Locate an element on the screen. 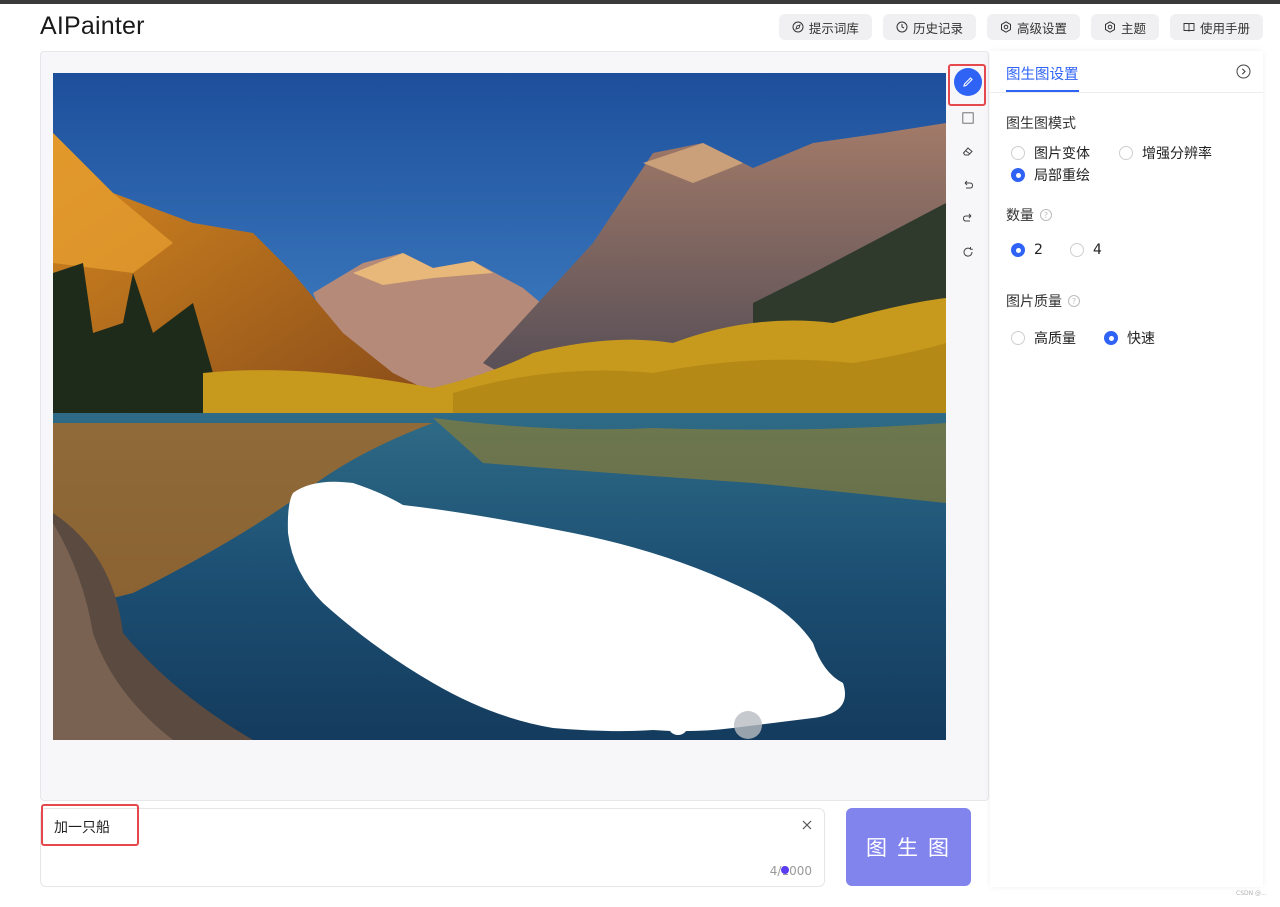 This screenshot has width=1280, height=907. reset-button is located at coordinates (968, 252).